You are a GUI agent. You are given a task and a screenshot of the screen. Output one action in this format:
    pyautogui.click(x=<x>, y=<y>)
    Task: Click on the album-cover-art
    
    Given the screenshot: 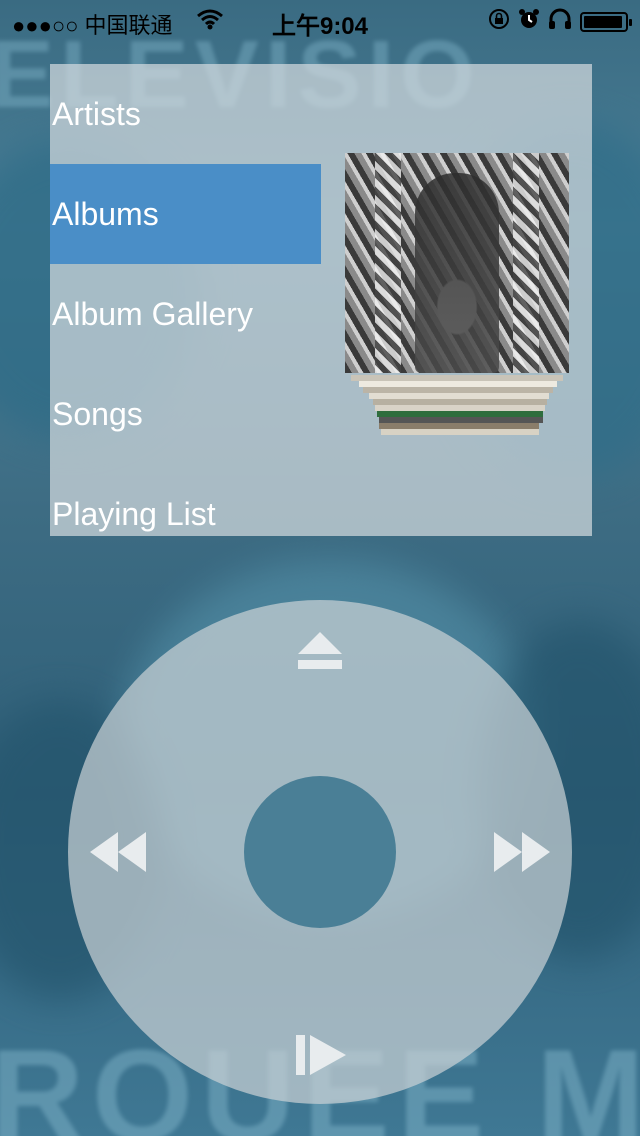 What is the action you would take?
    pyautogui.click(x=457, y=263)
    